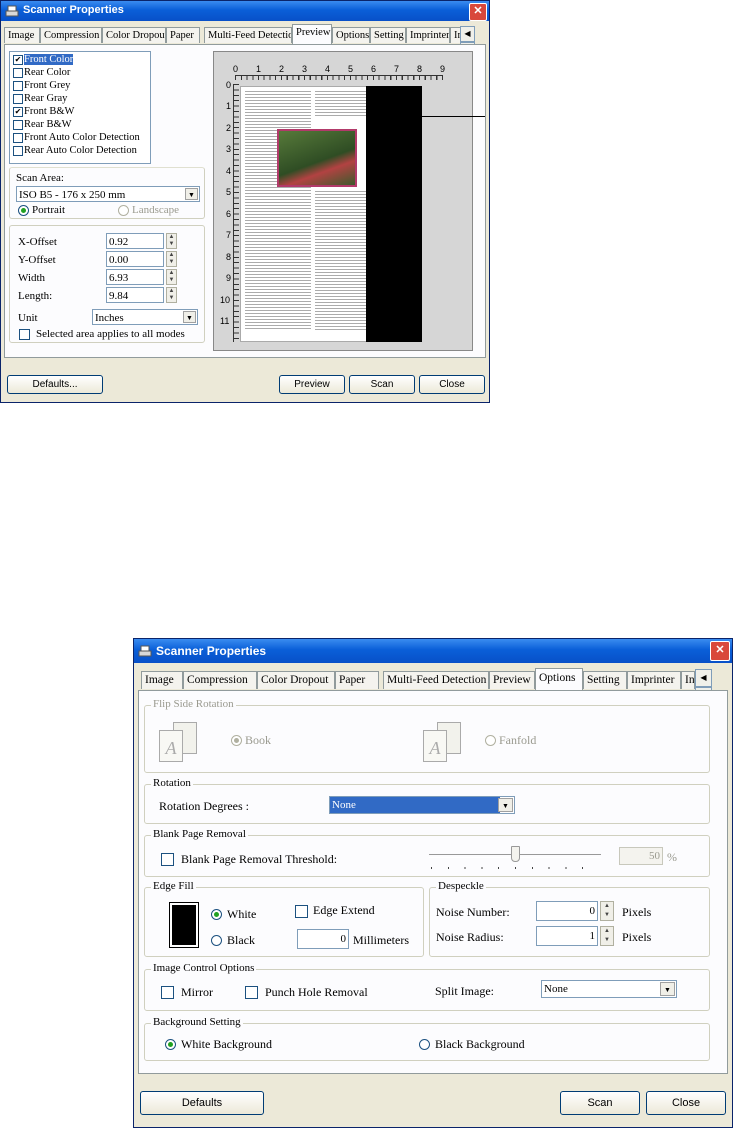  Describe the element at coordinates (480, 1044) in the screenshot. I see `black-background-label: Black Background` at that location.